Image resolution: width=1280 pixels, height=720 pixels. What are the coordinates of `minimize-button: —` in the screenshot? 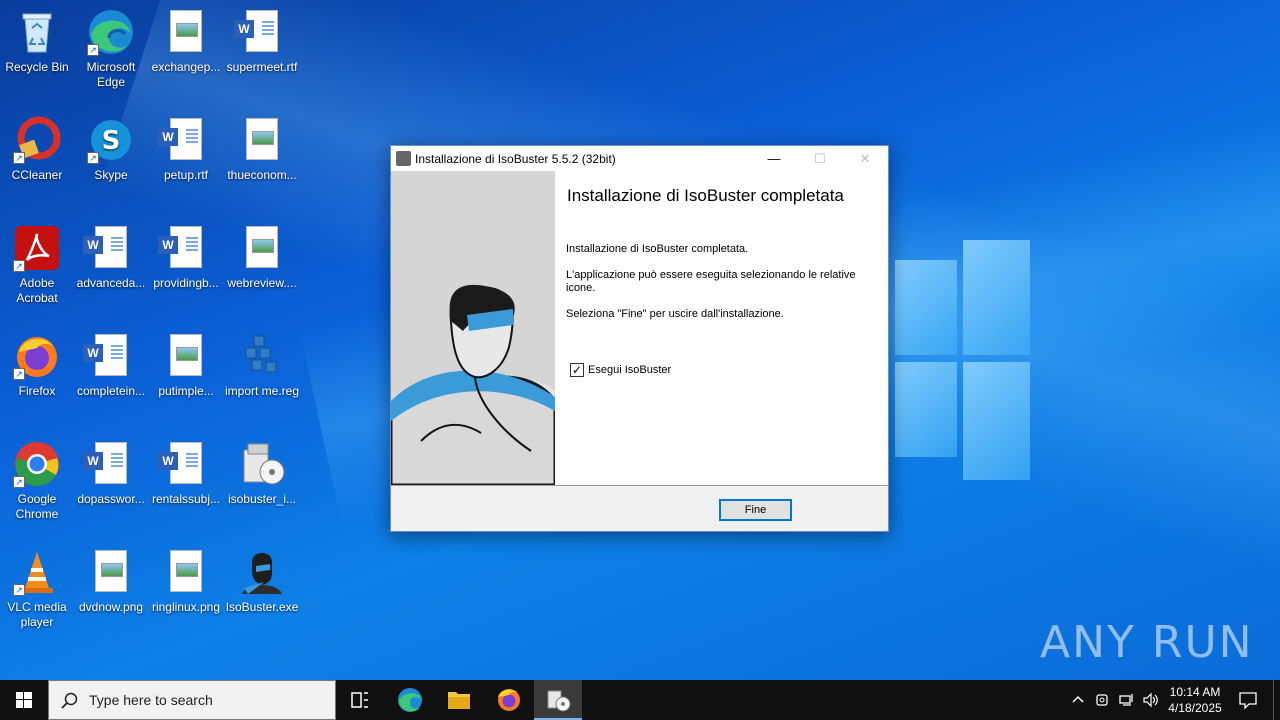 It's located at (774, 158).